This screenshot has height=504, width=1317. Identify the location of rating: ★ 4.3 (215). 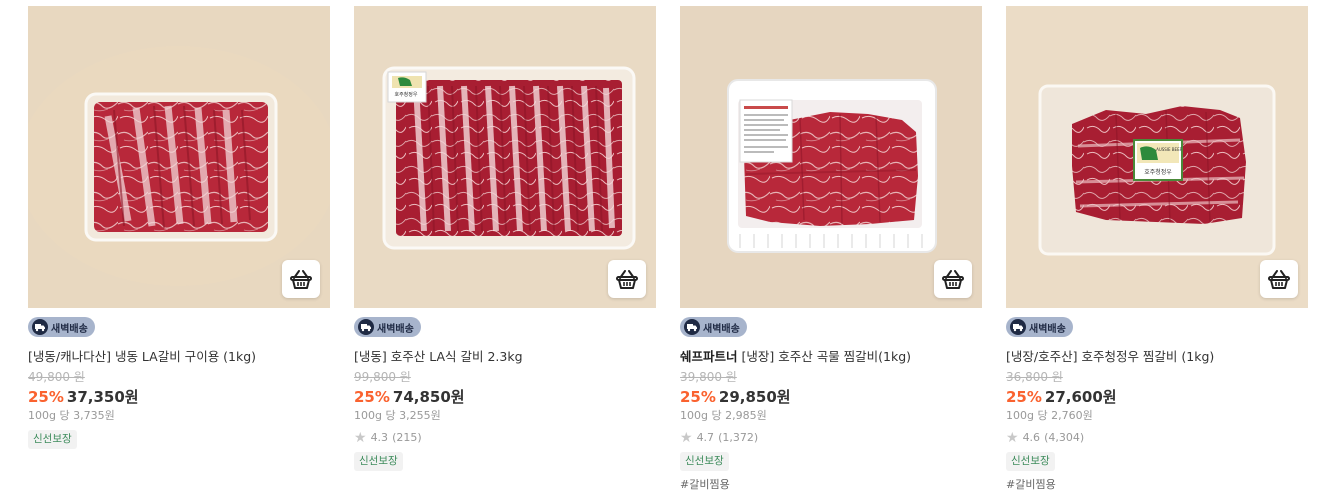
(505, 438).